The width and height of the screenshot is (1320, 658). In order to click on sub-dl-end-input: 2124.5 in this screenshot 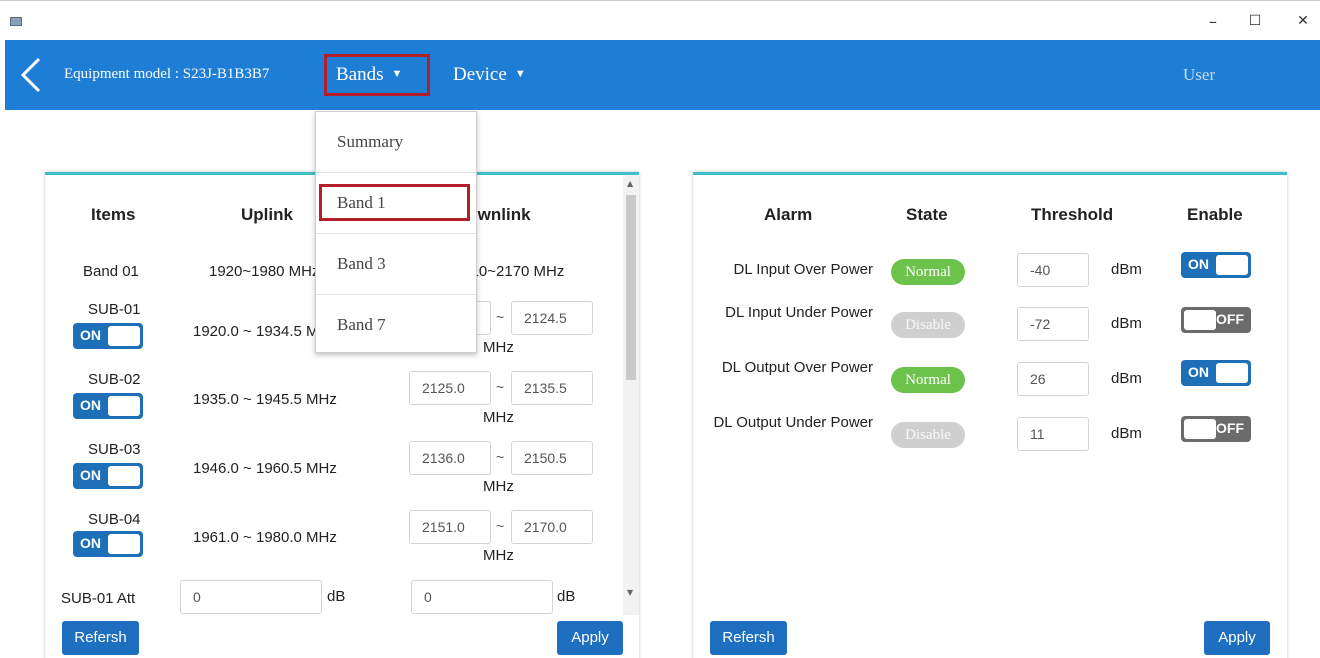, I will do `click(552, 318)`.